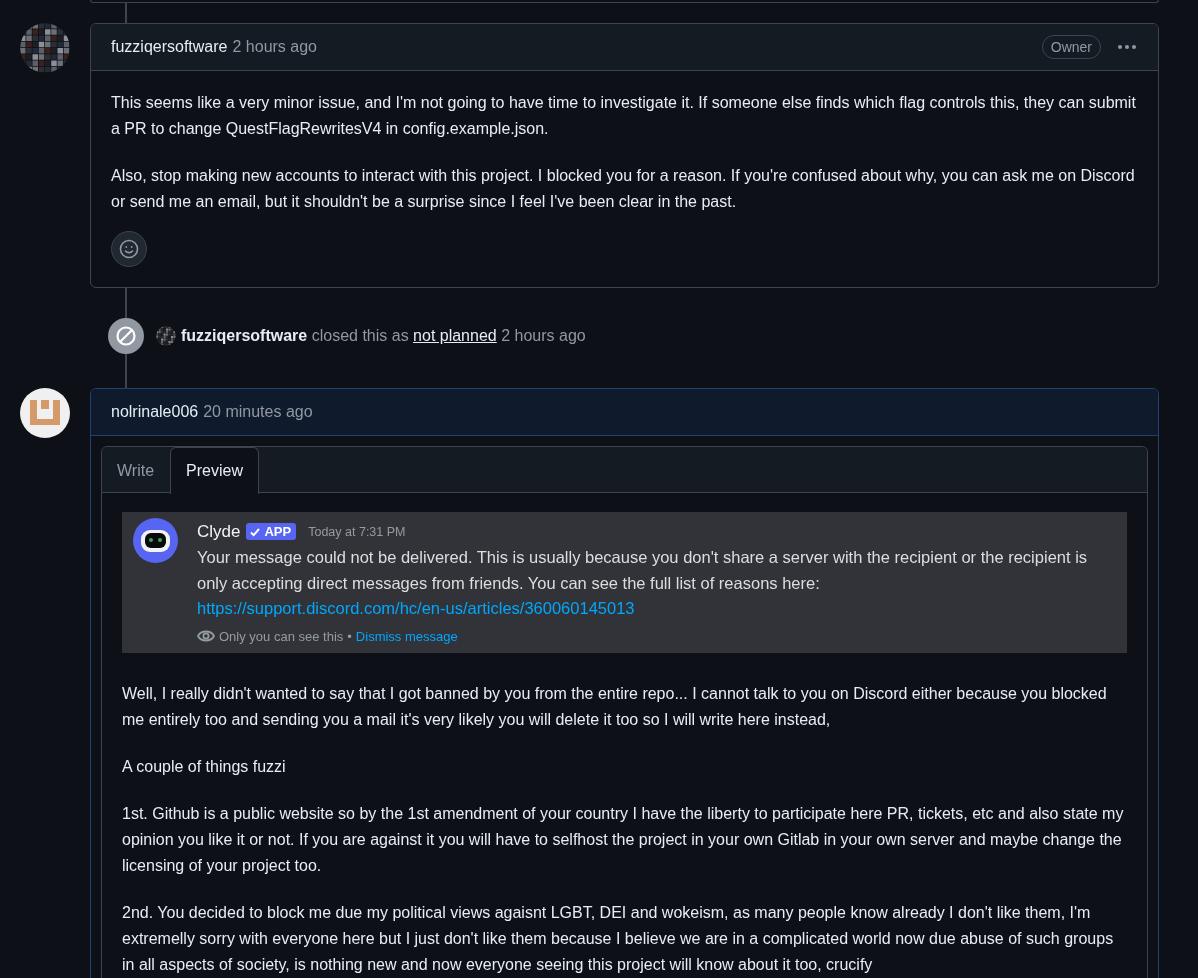  I want to click on support-link: https://support.discord.com/hc/en-us/articles/360060145013, so click(416, 609).